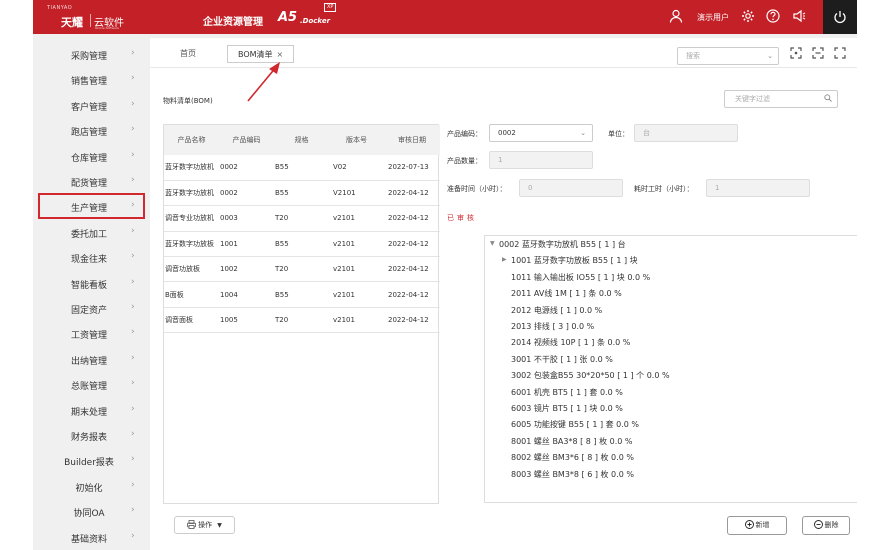 This screenshot has height=550, width=890. I want to click on table-cell: T20, so click(301, 269).